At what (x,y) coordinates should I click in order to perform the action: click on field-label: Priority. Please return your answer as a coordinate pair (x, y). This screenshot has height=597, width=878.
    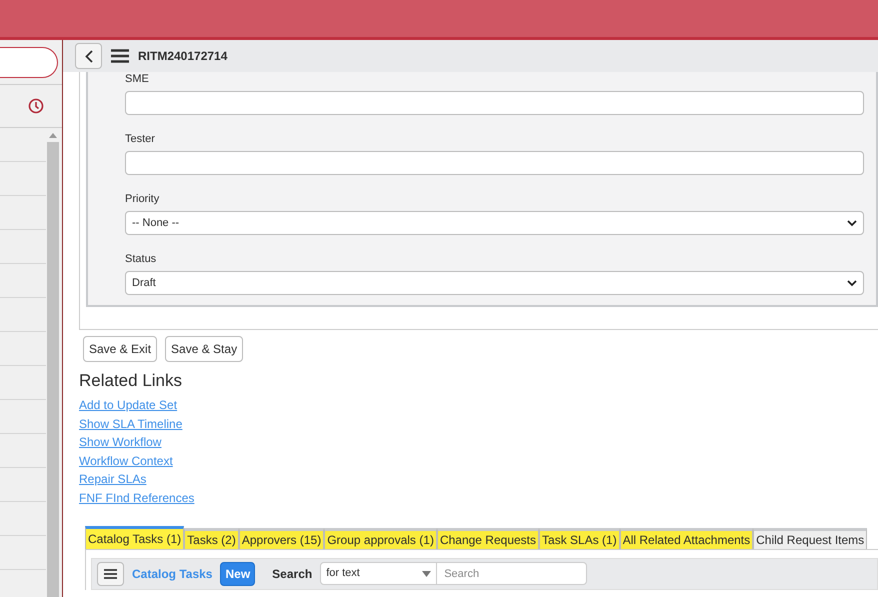
    Looking at the image, I should click on (142, 199).